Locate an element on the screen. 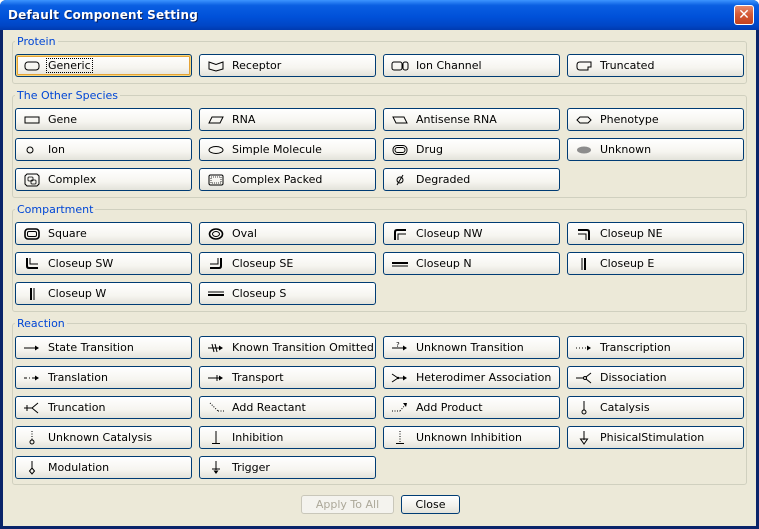  inhibition-label: Inhibition is located at coordinates (258, 437).